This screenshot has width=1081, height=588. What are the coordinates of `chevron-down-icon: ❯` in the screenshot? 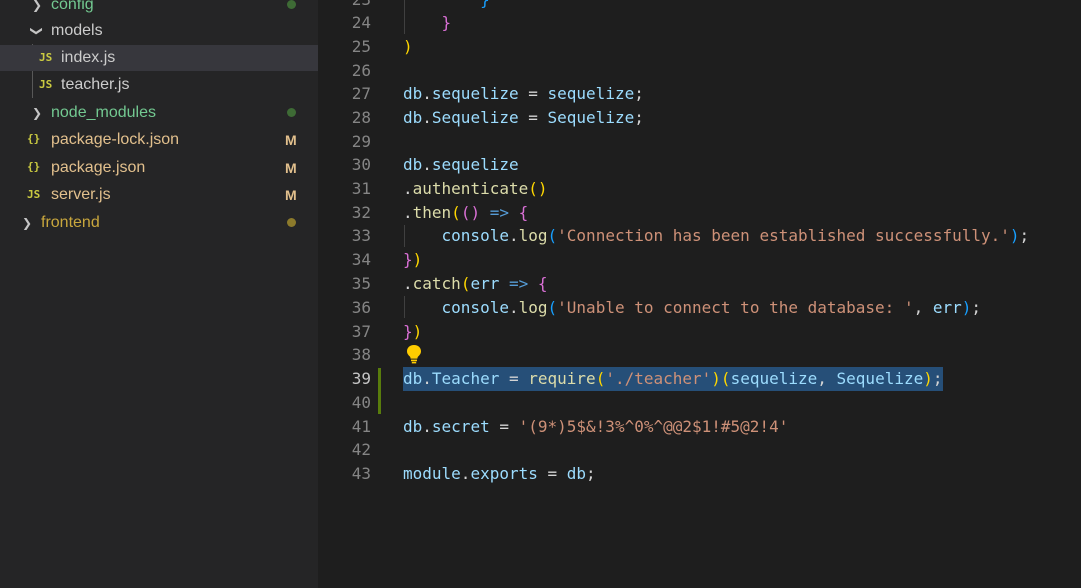 It's located at (37, 31).